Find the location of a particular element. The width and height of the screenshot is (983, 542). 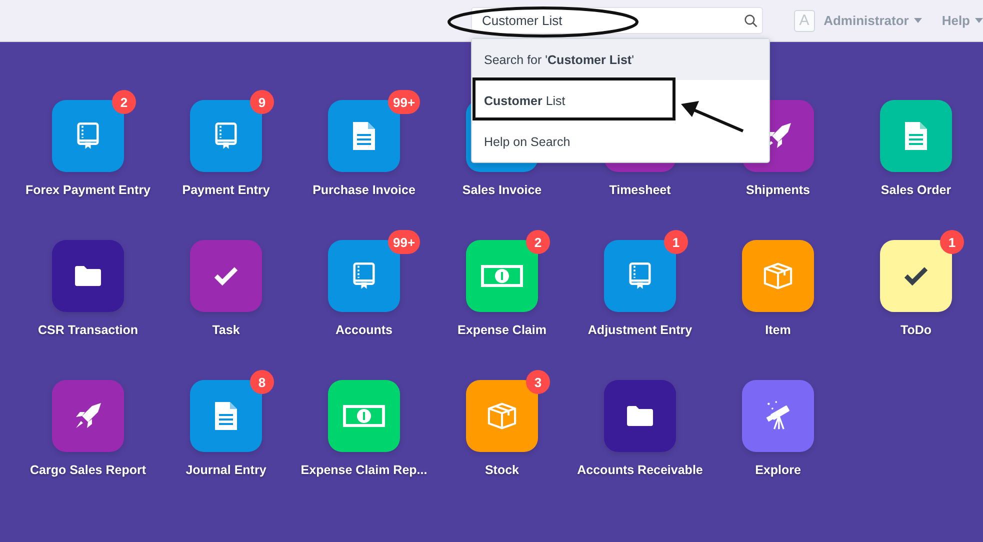

app-label: Accounts is located at coordinates (364, 330).